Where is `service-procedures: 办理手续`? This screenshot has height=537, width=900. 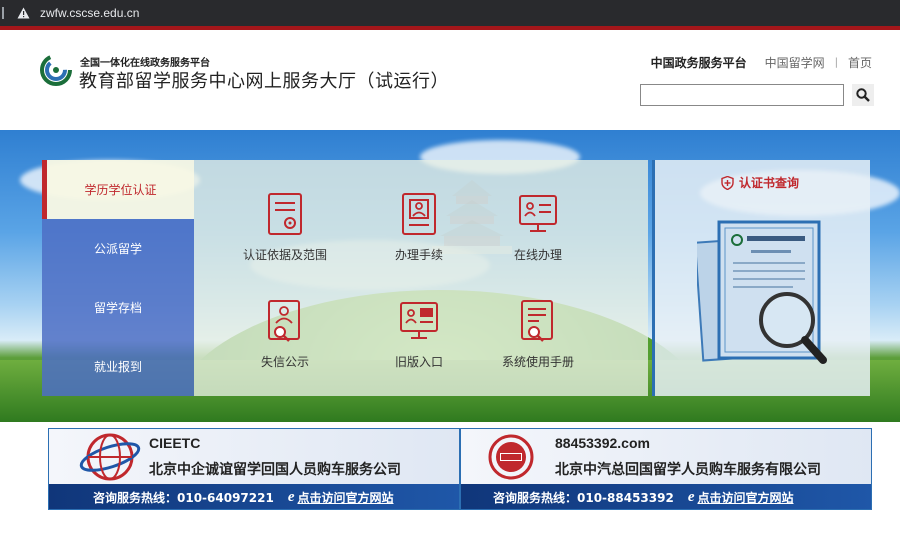 service-procedures: 办理手续 is located at coordinates (419, 227).